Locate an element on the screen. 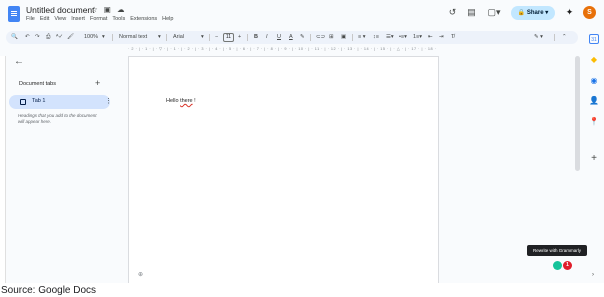 This screenshot has width=604, height=297. tab-item-tab-1: Tab 1 ⋮ is located at coordinates (60, 102).